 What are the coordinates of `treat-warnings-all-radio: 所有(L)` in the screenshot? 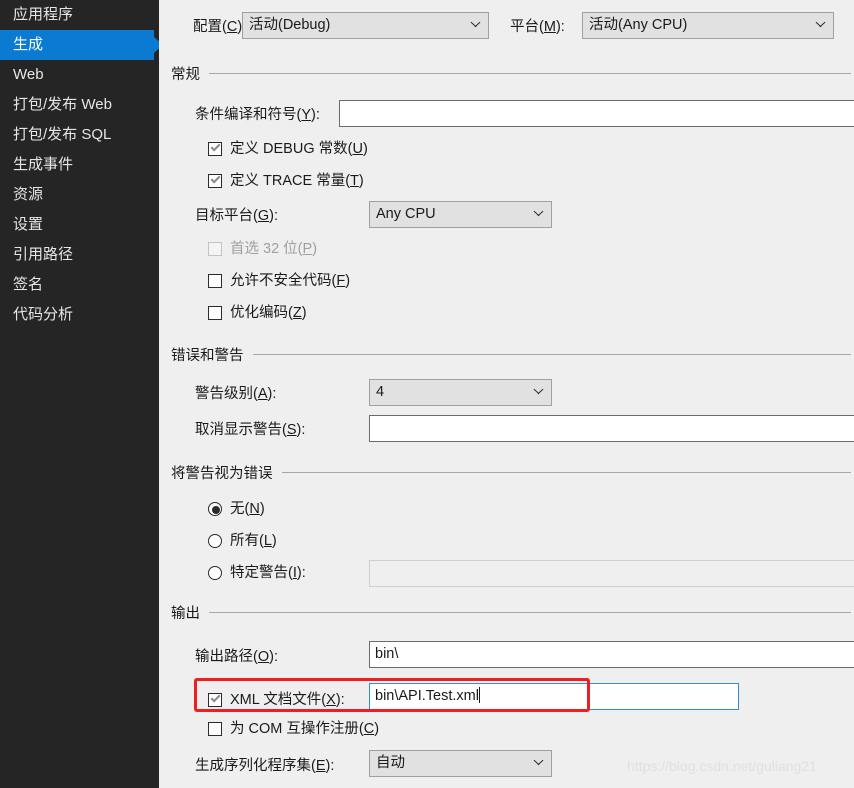 It's located at (242, 541).